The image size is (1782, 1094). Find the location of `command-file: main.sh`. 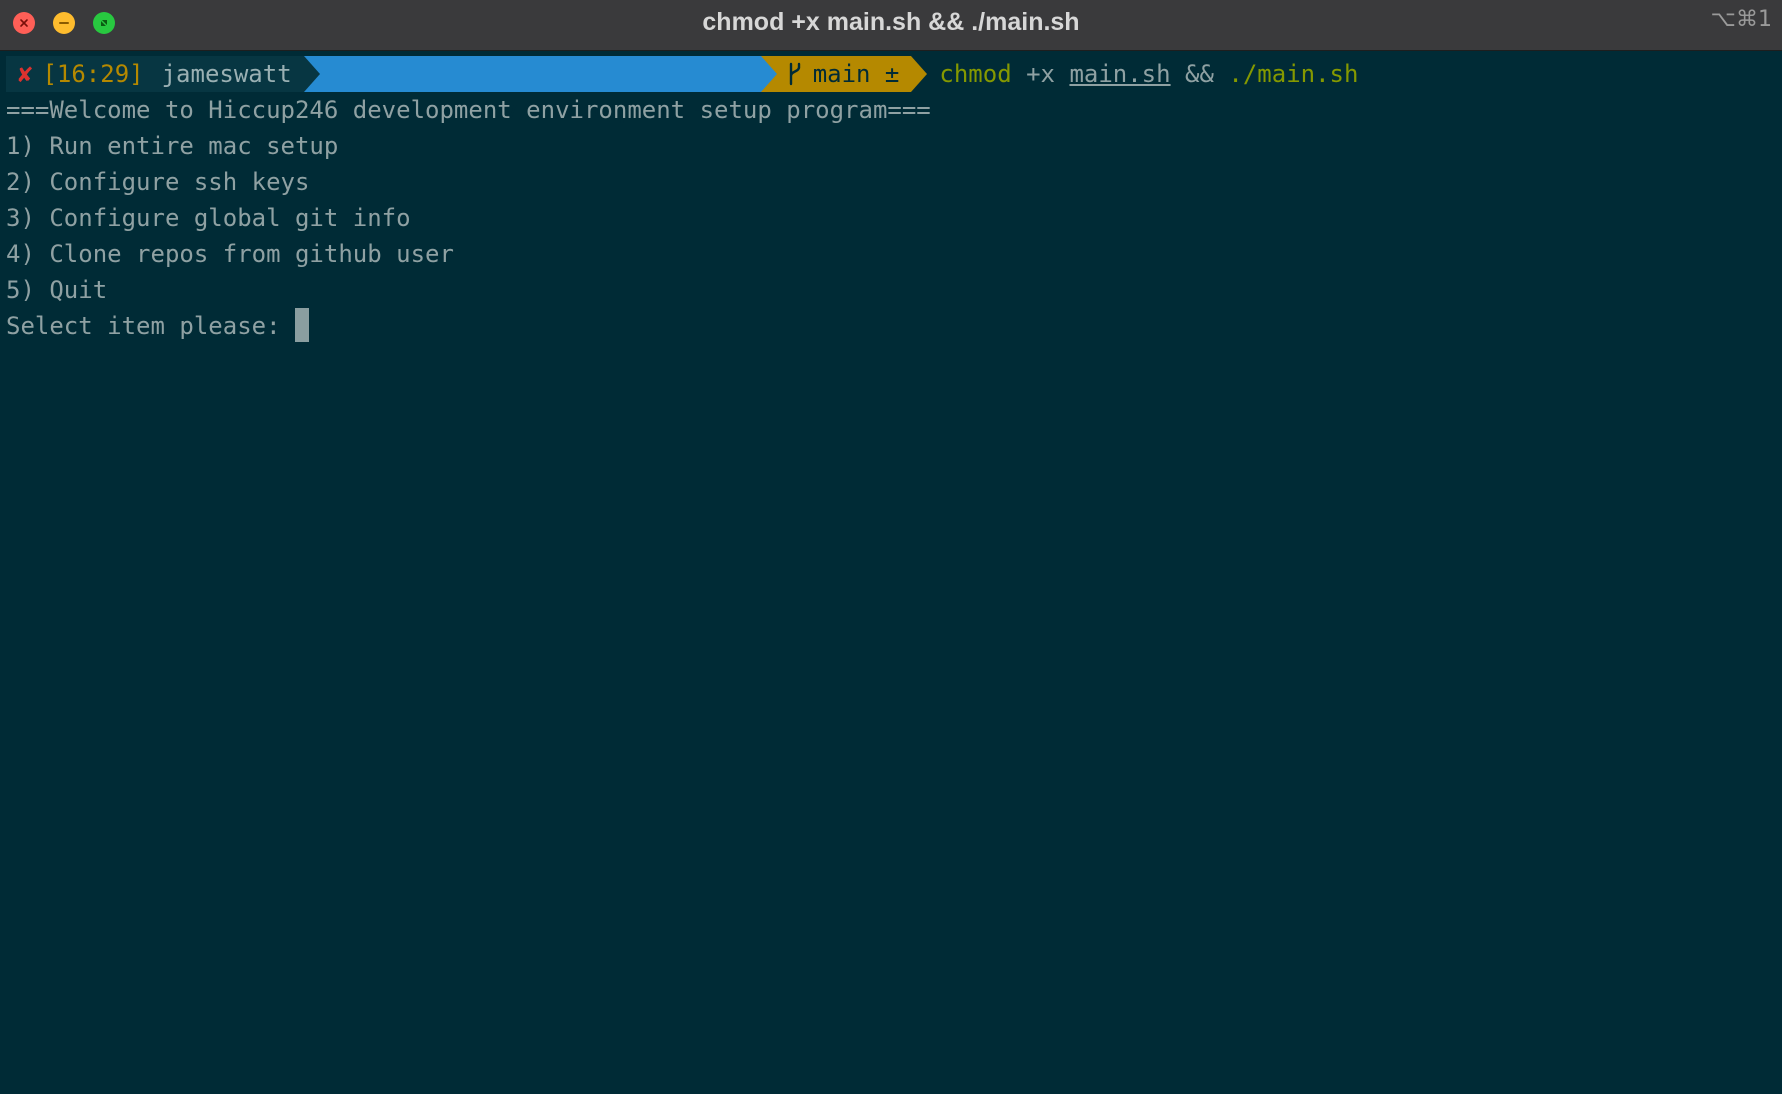

command-file: main.sh is located at coordinates (1120, 74).